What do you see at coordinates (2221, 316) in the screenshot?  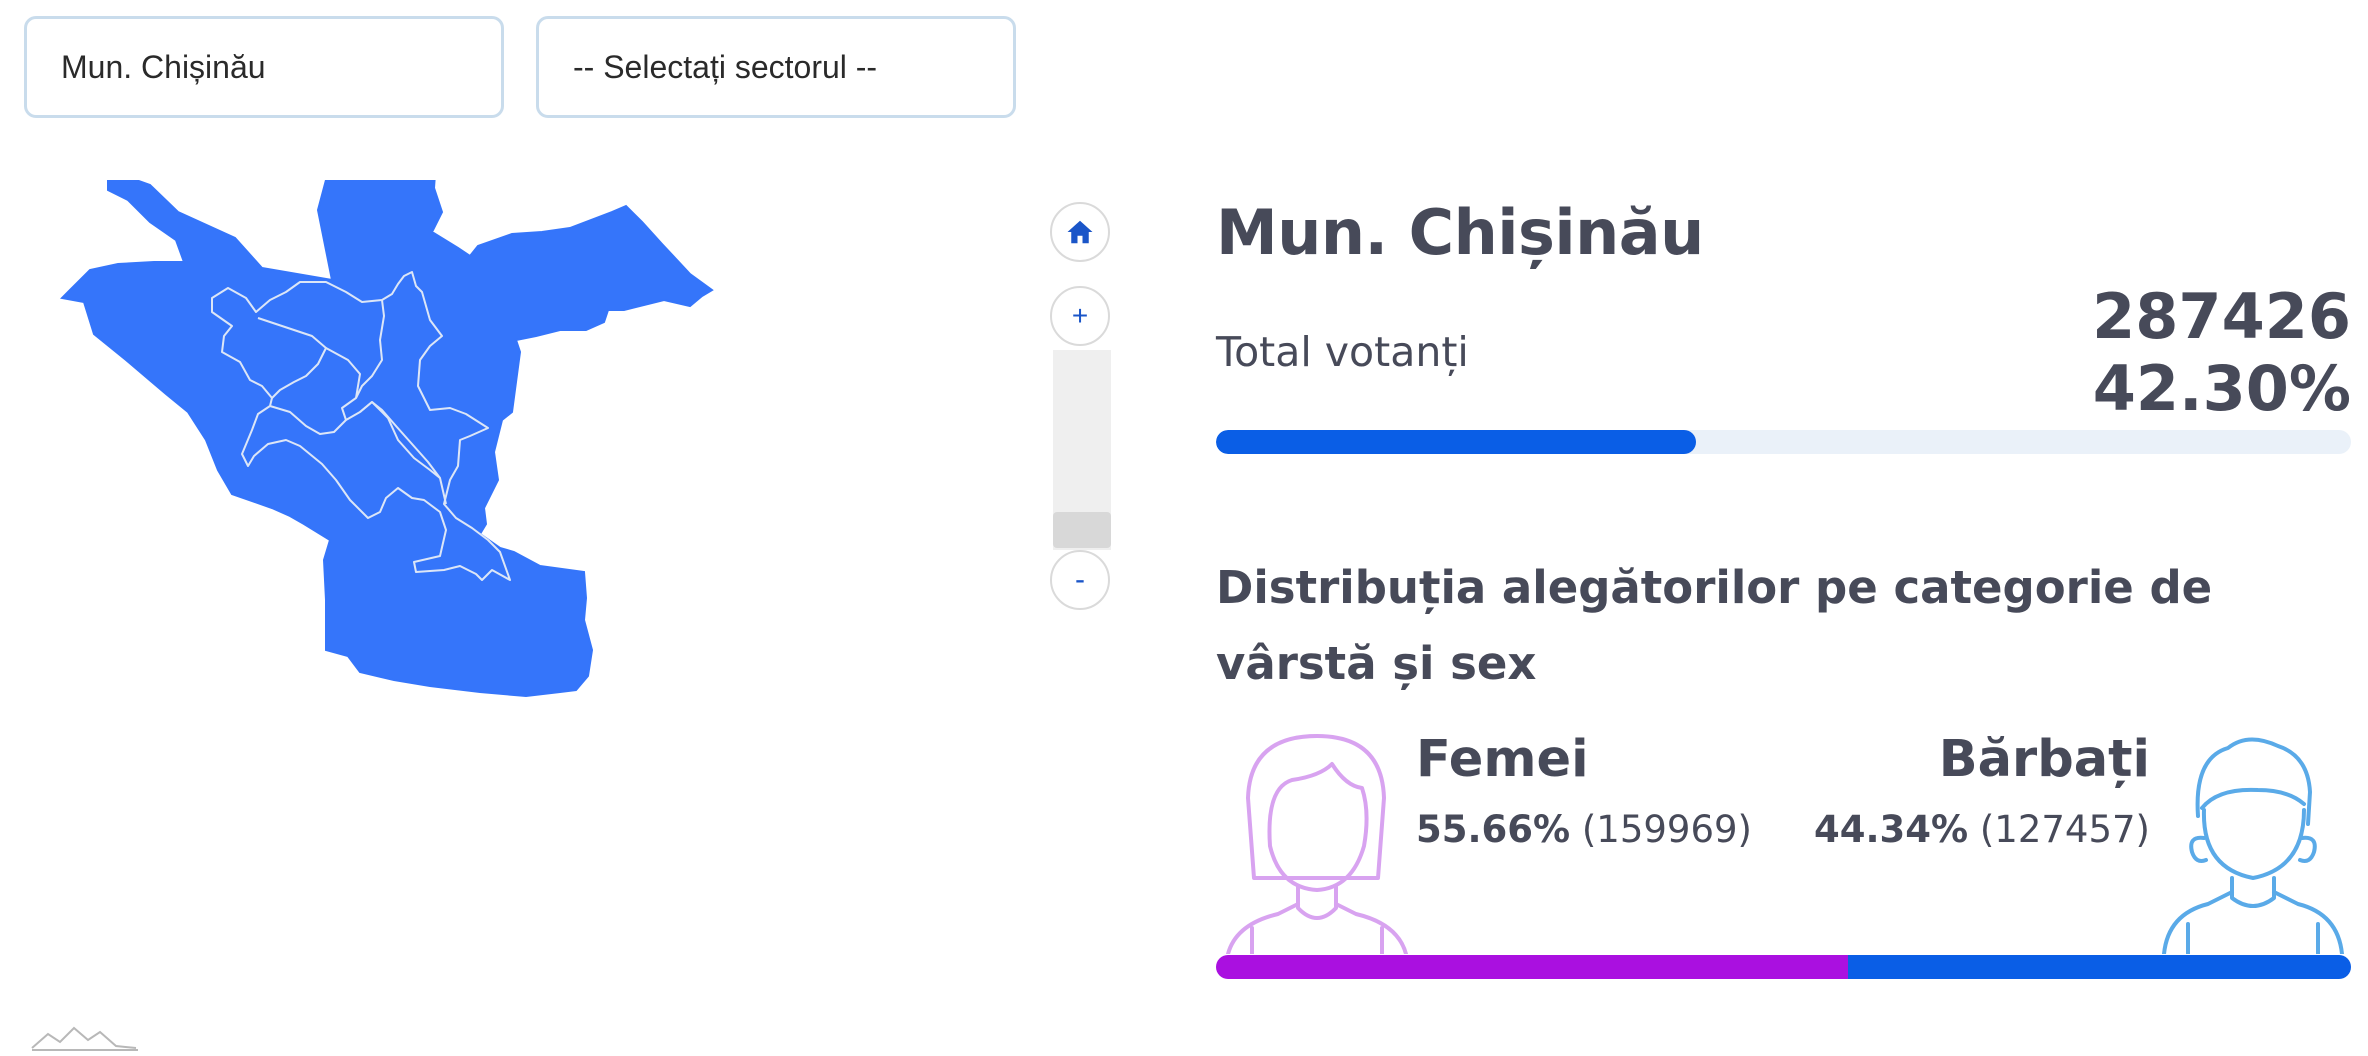 I see `total-voters-count: 287426` at bounding box center [2221, 316].